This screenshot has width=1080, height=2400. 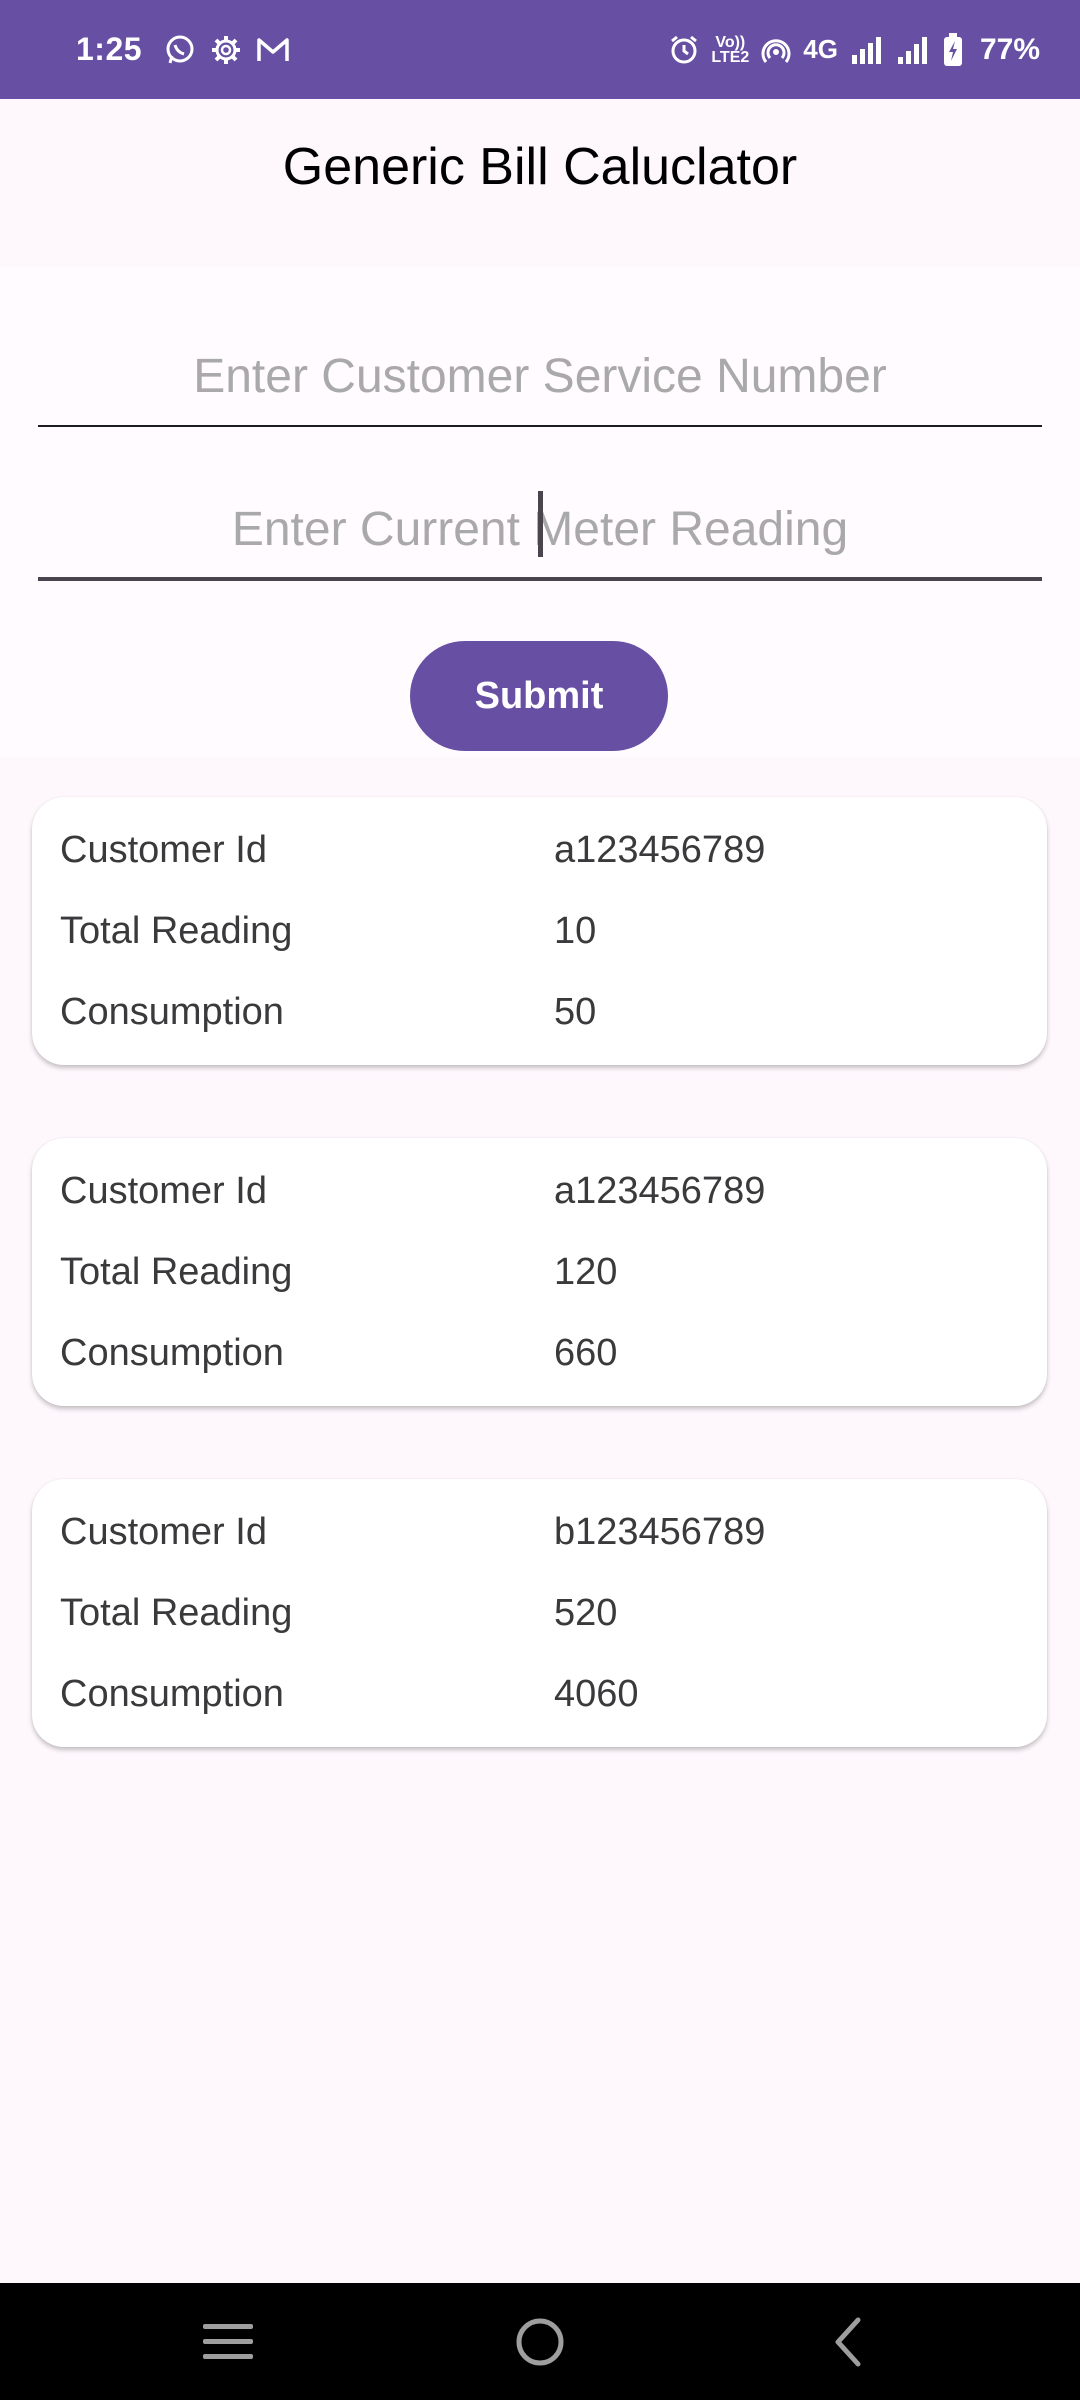 I want to click on system-nav-bar, so click(x=540, y=2341).